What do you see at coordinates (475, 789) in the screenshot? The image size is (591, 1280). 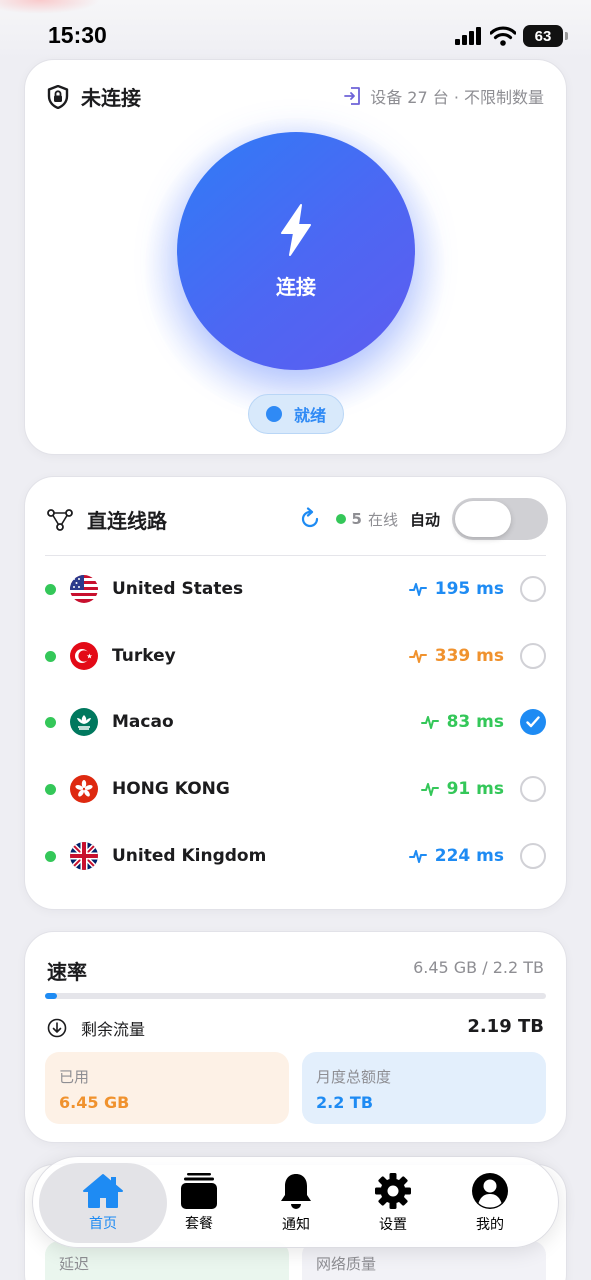 I see `server-latency-value: 91 ms` at bounding box center [475, 789].